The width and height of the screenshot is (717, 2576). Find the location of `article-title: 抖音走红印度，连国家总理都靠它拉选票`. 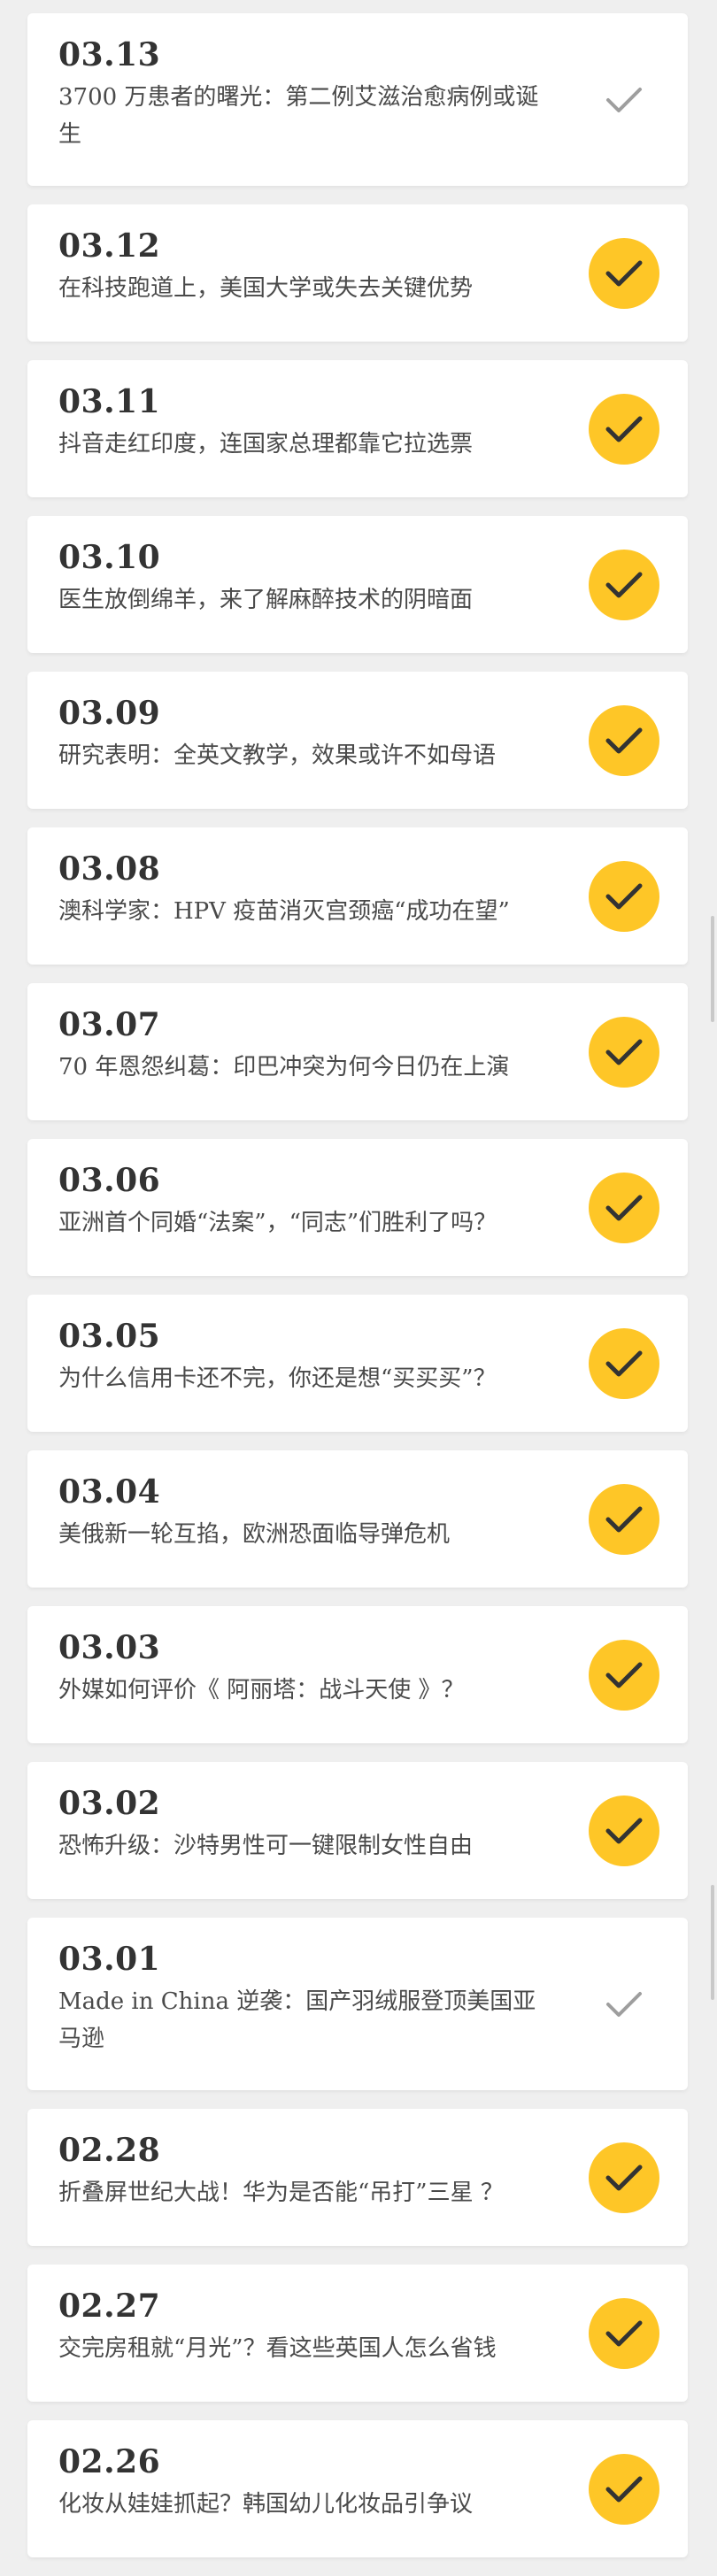

article-title: 抖音走红印度，连国家总理都靠它拉选票 is located at coordinates (266, 444).